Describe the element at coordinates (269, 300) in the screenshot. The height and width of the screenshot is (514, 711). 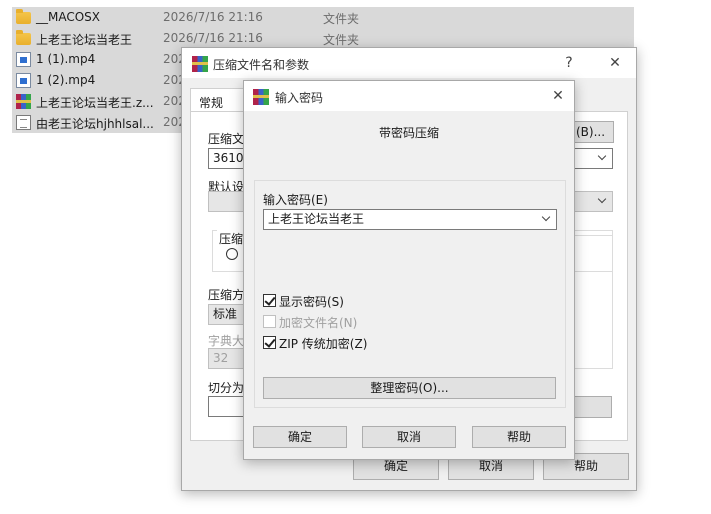
I see `show-password-checkbox` at that location.